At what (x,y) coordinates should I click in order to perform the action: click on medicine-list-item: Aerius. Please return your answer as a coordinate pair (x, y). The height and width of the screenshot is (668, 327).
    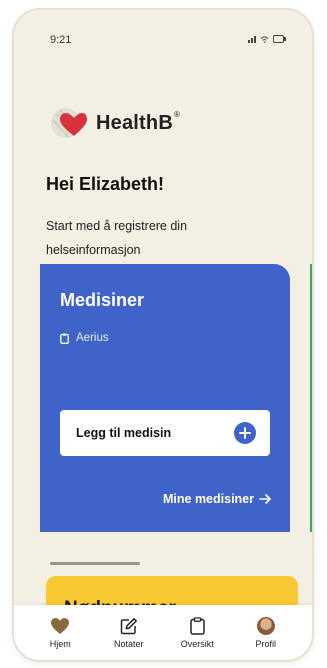
    Looking at the image, I should click on (84, 338).